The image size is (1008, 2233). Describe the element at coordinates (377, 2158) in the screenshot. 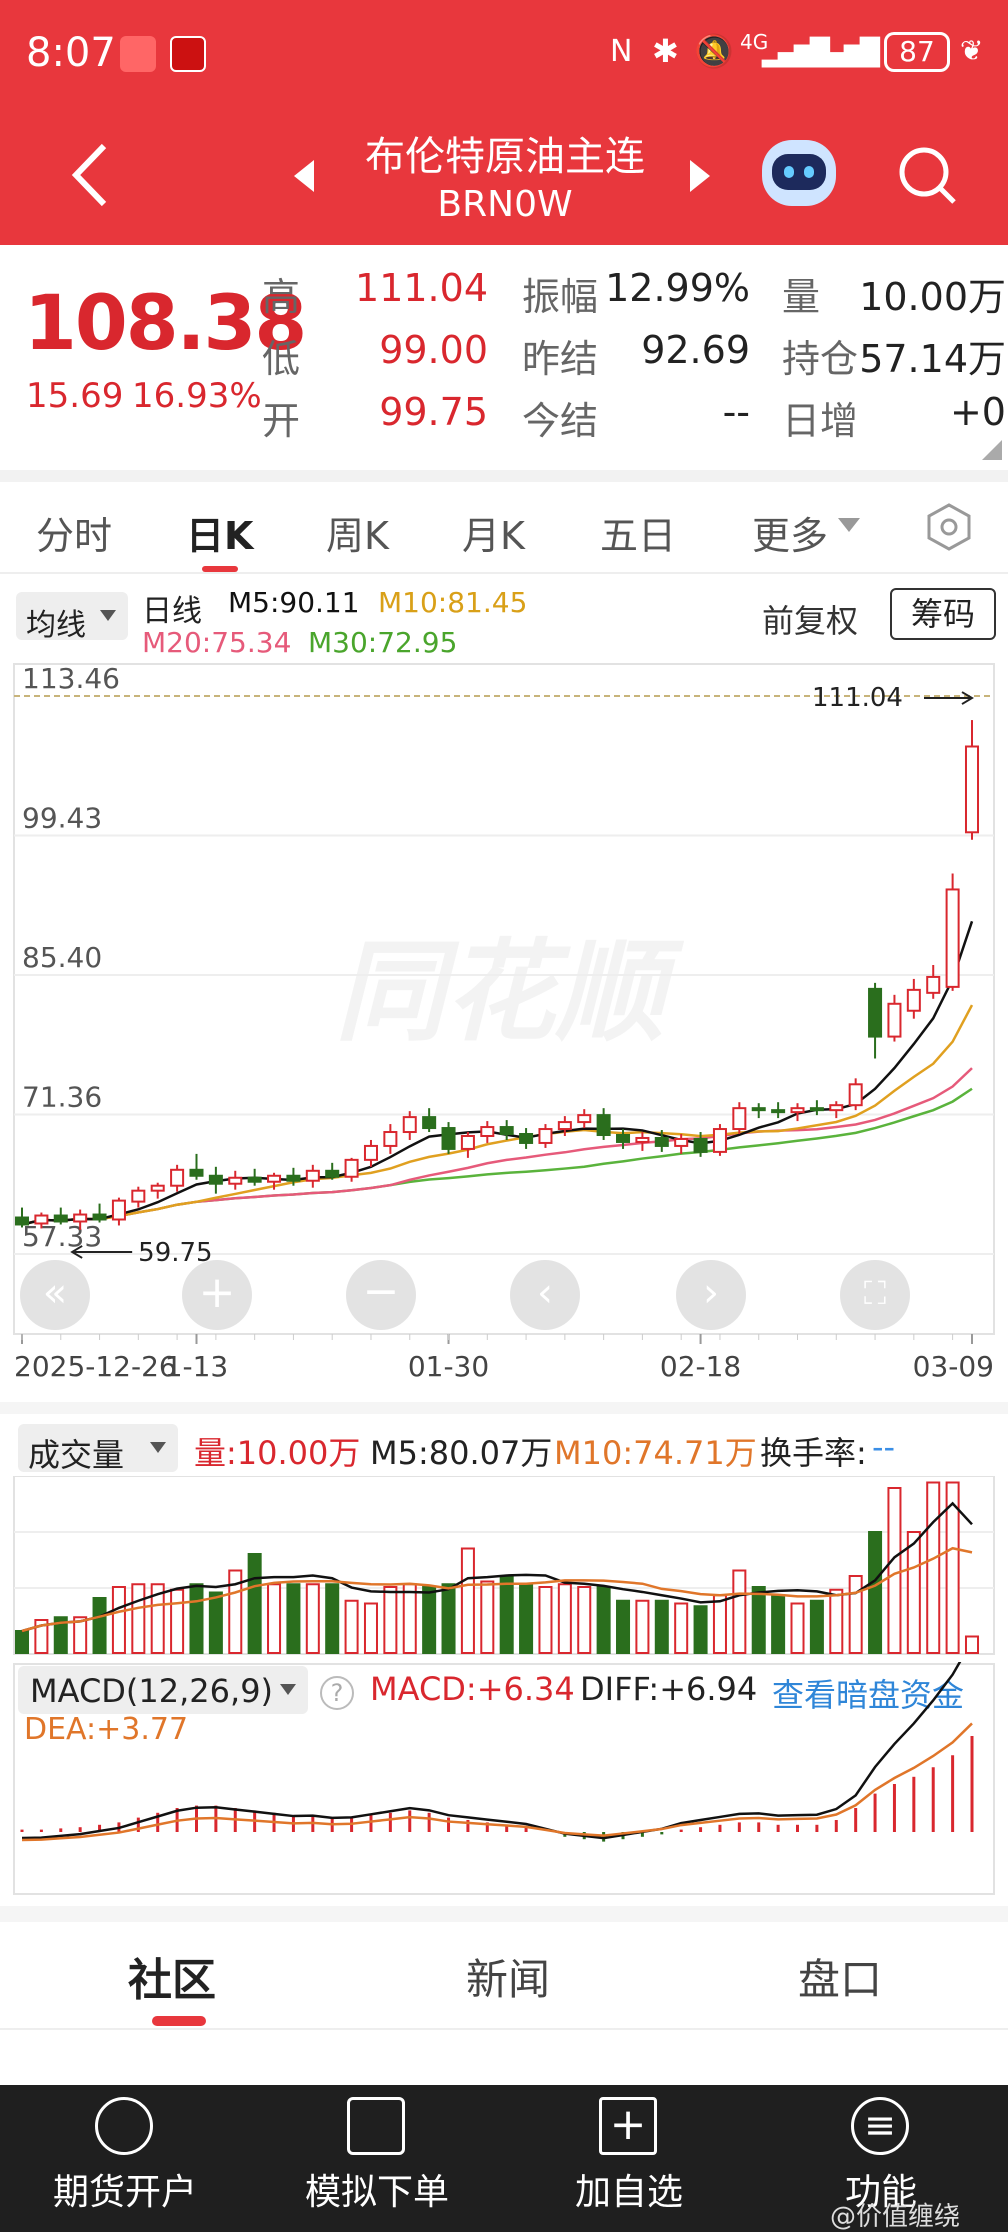

I see `nav-simulated-order: 模拟下单` at that location.